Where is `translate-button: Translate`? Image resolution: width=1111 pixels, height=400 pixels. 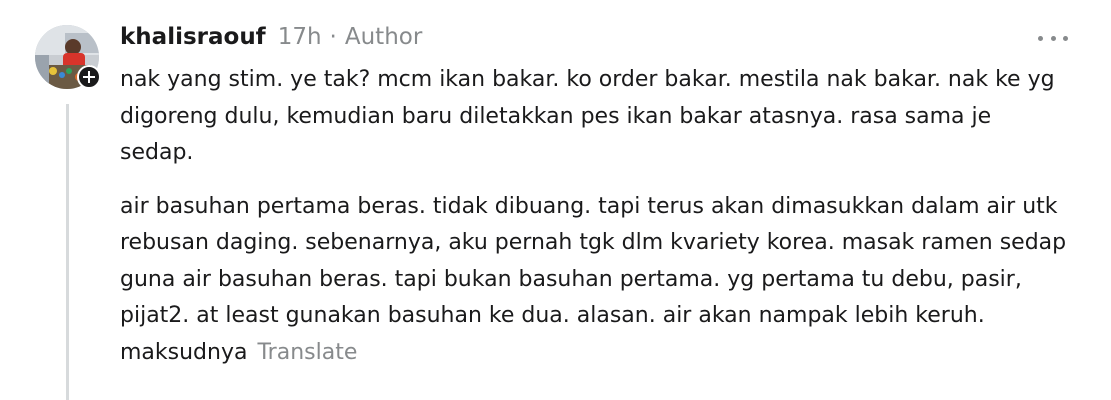 translate-button: Translate is located at coordinates (307, 352).